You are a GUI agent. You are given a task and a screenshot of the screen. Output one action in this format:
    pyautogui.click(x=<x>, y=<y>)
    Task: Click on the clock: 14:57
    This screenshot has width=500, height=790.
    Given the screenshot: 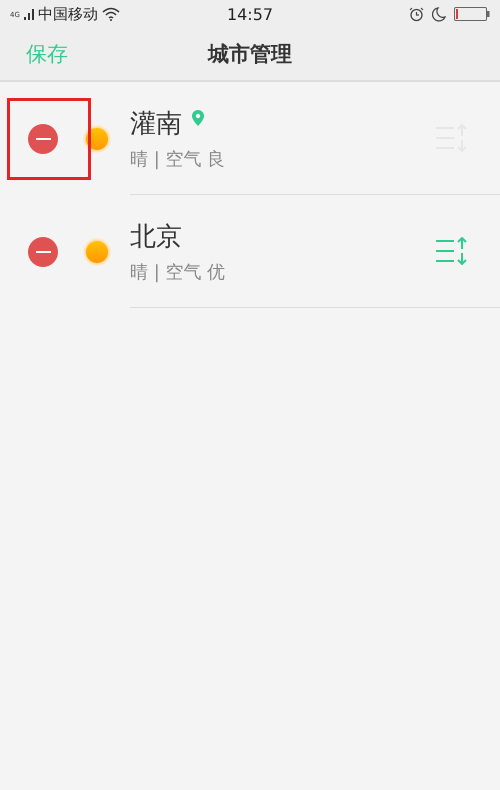 What is the action you would take?
    pyautogui.click(x=250, y=14)
    